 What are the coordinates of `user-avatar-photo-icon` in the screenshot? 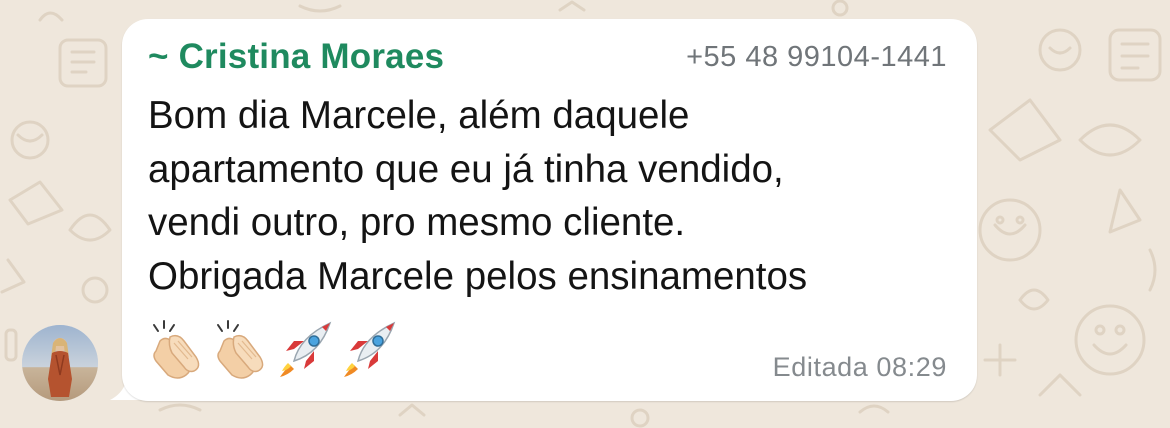 It's located at (60, 363).